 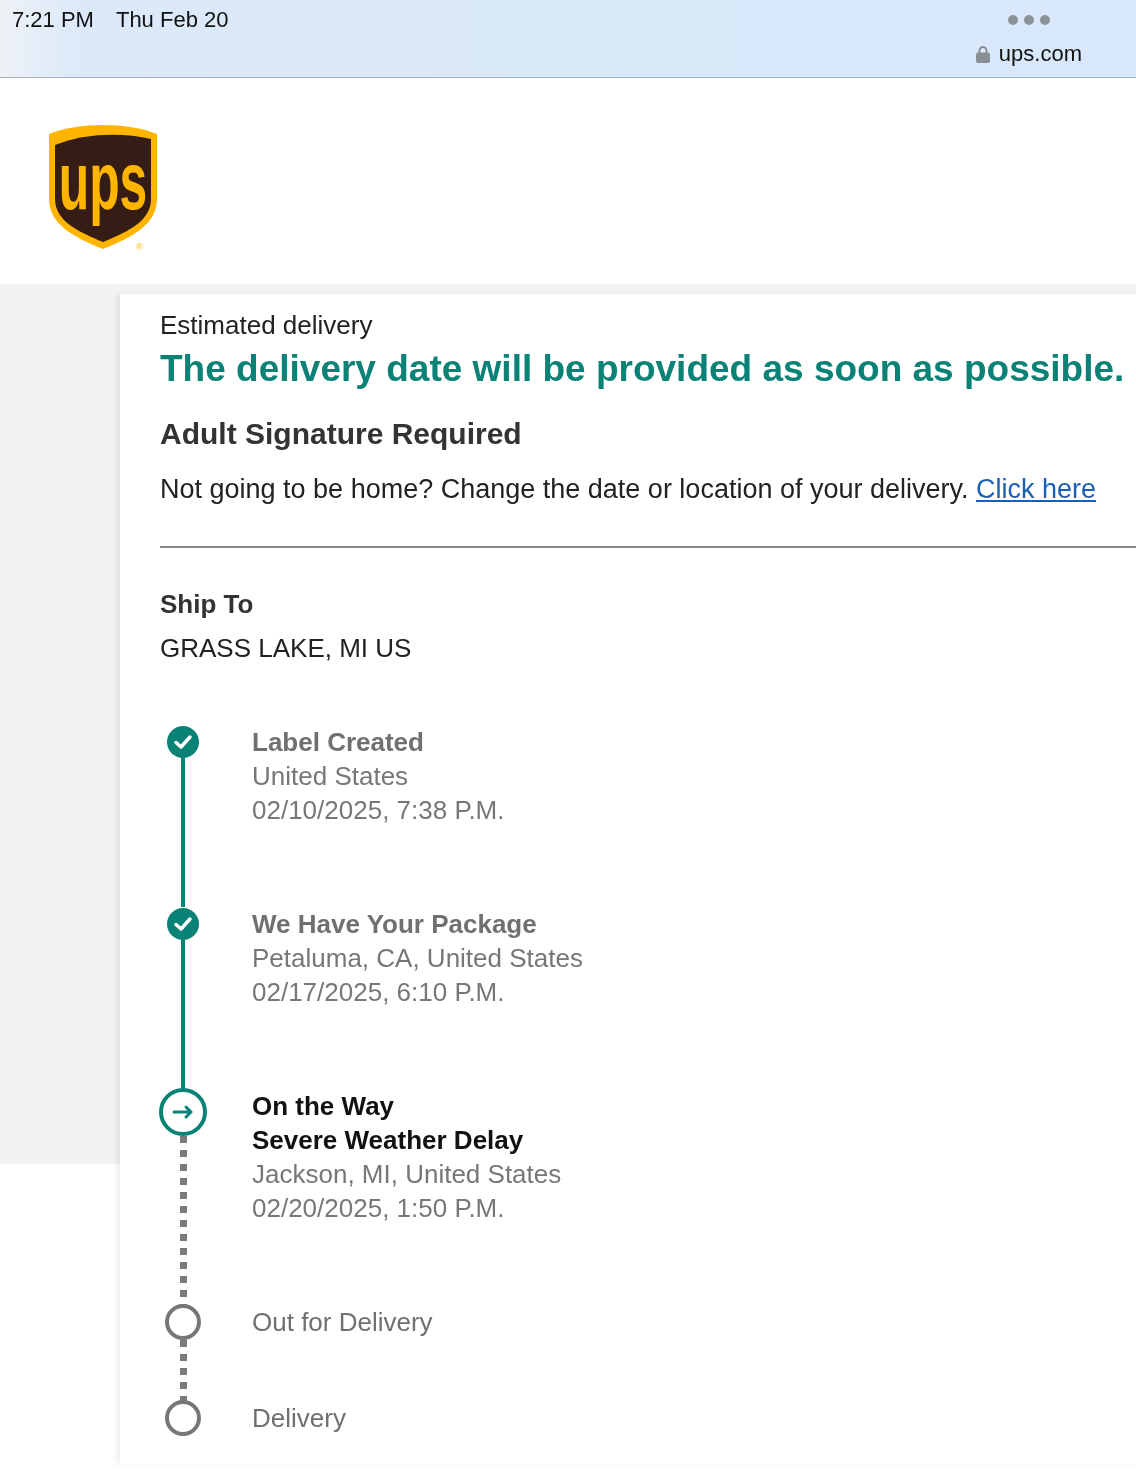 What do you see at coordinates (342, 1322) in the screenshot?
I see `step-title: Out for Delivery` at bounding box center [342, 1322].